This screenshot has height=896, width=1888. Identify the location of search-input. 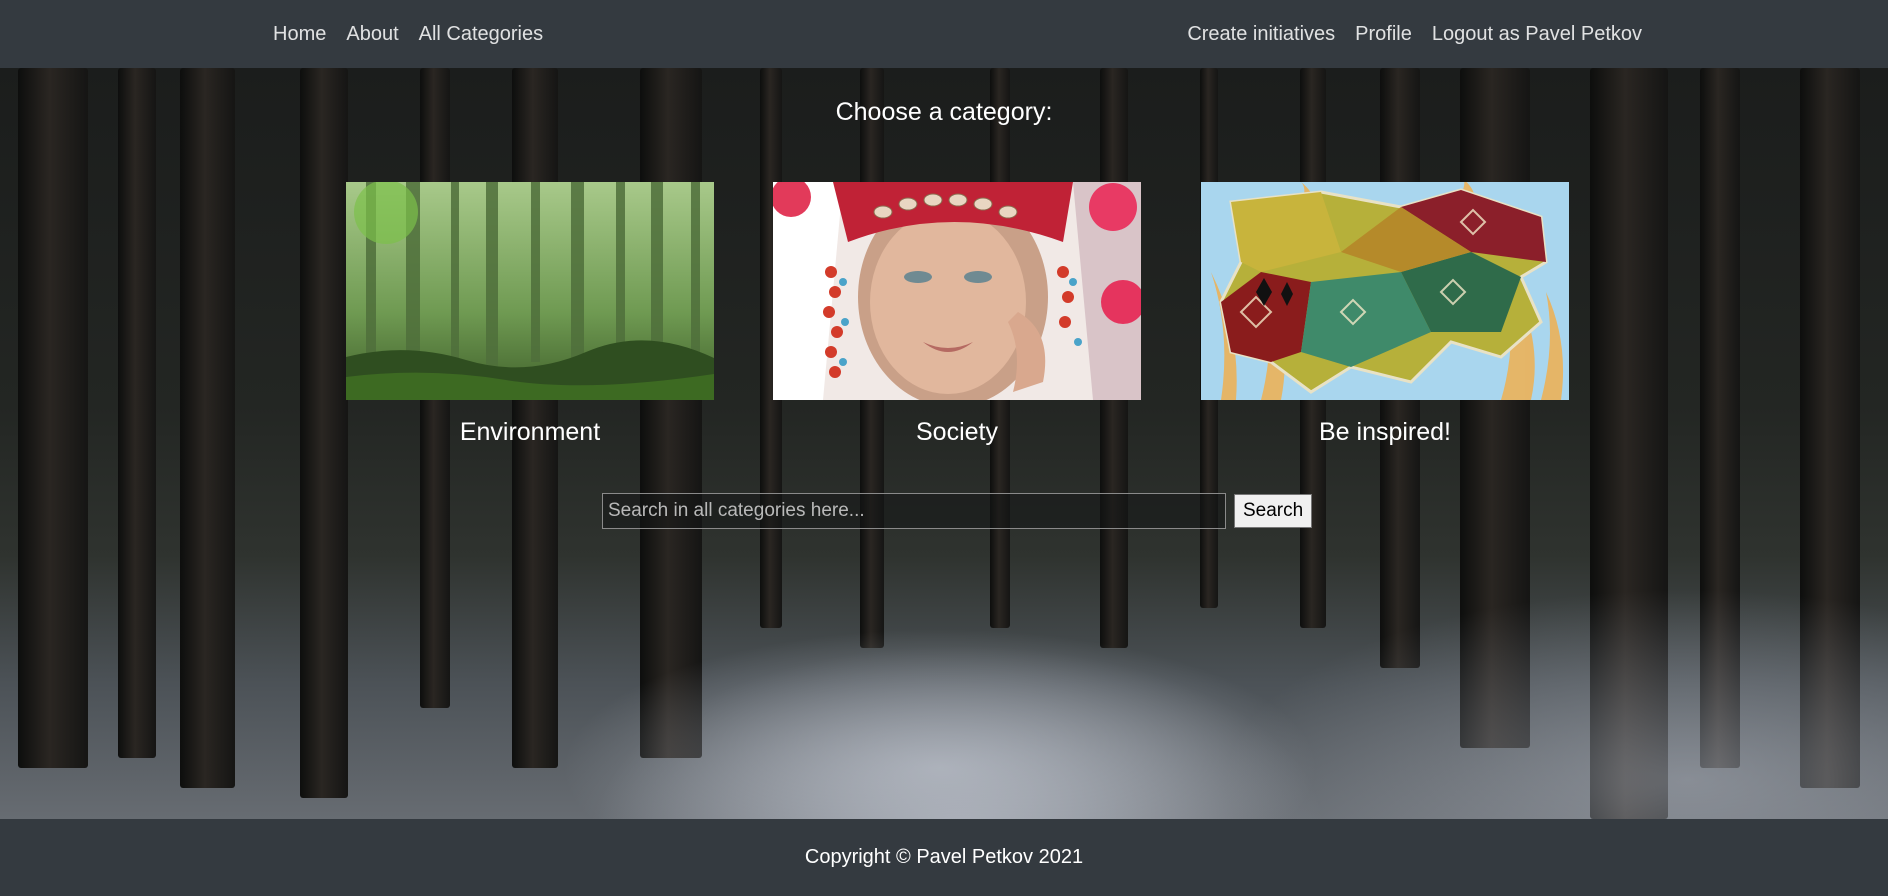
(914, 511).